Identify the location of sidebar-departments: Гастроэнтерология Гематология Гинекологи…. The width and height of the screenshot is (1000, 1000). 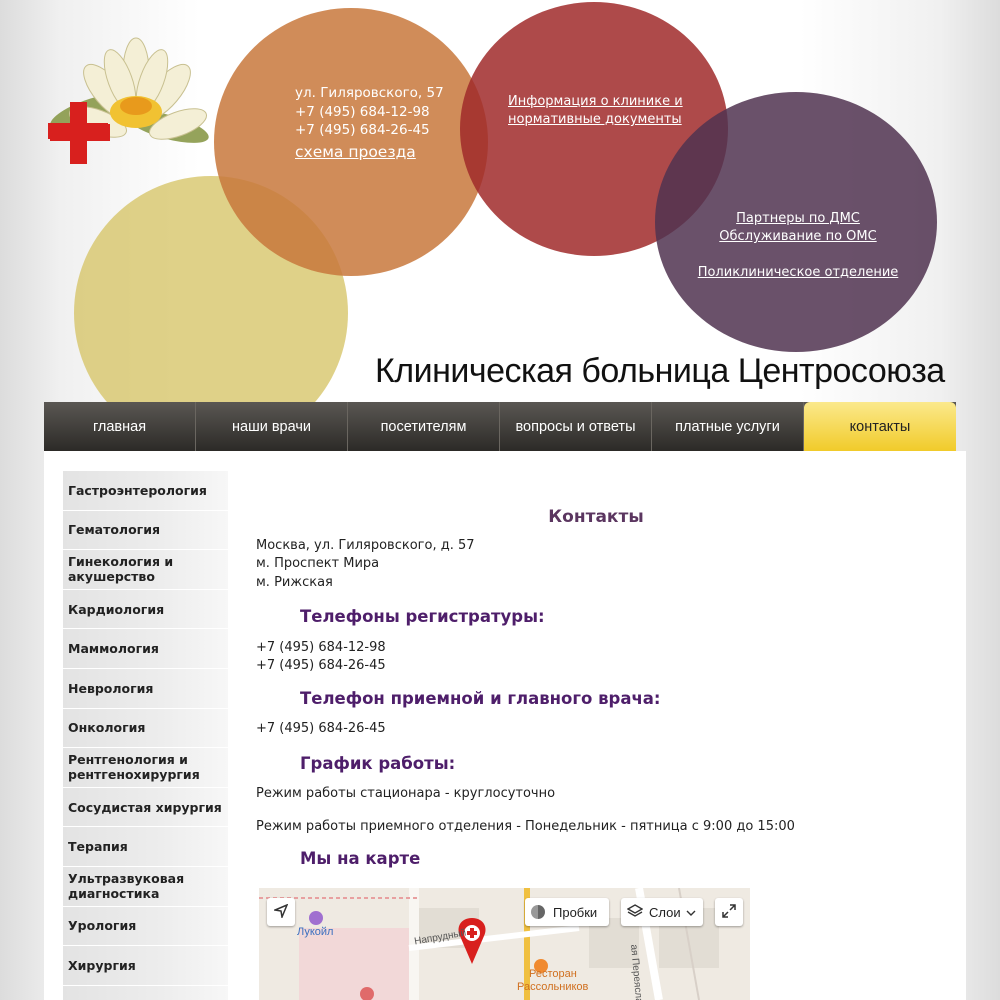
(145, 735).